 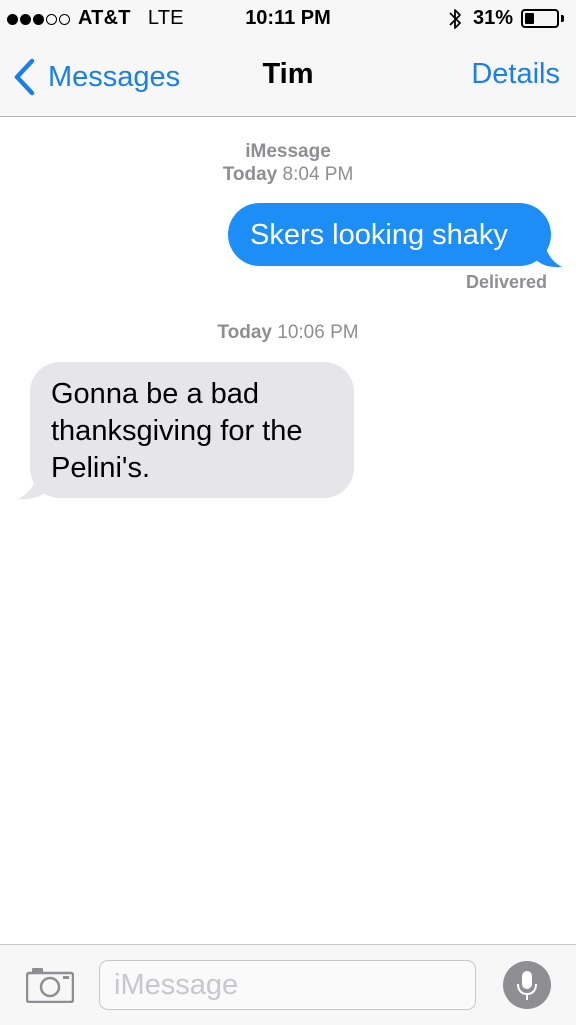 What do you see at coordinates (50, 985) in the screenshot?
I see `camera-icon` at bounding box center [50, 985].